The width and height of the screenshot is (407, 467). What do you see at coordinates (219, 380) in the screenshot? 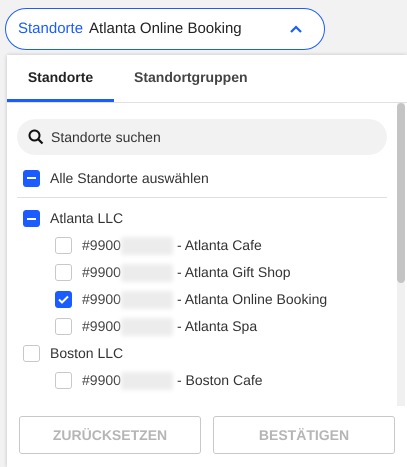
I see `location-label: - Boston Cafe` at bounding box center [219, 380].